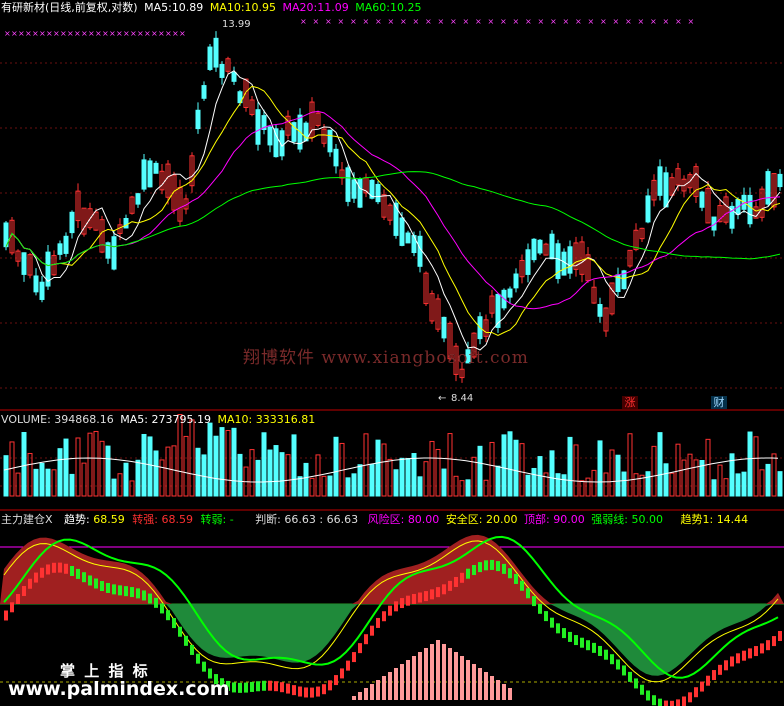 This screenshot has height=706, width=784. I want to click on ma60-label: MA60:, so click(372, 7).